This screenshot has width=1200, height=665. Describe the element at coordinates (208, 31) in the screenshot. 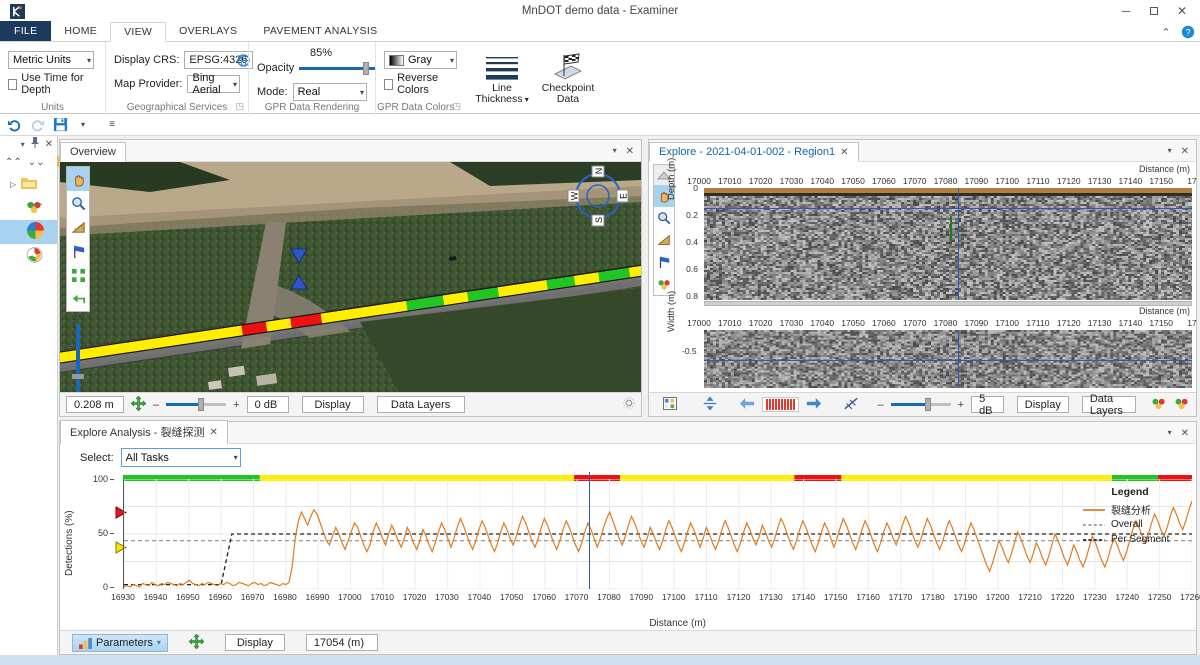

I see `tab-overlays: OVERLAYS` at that location.